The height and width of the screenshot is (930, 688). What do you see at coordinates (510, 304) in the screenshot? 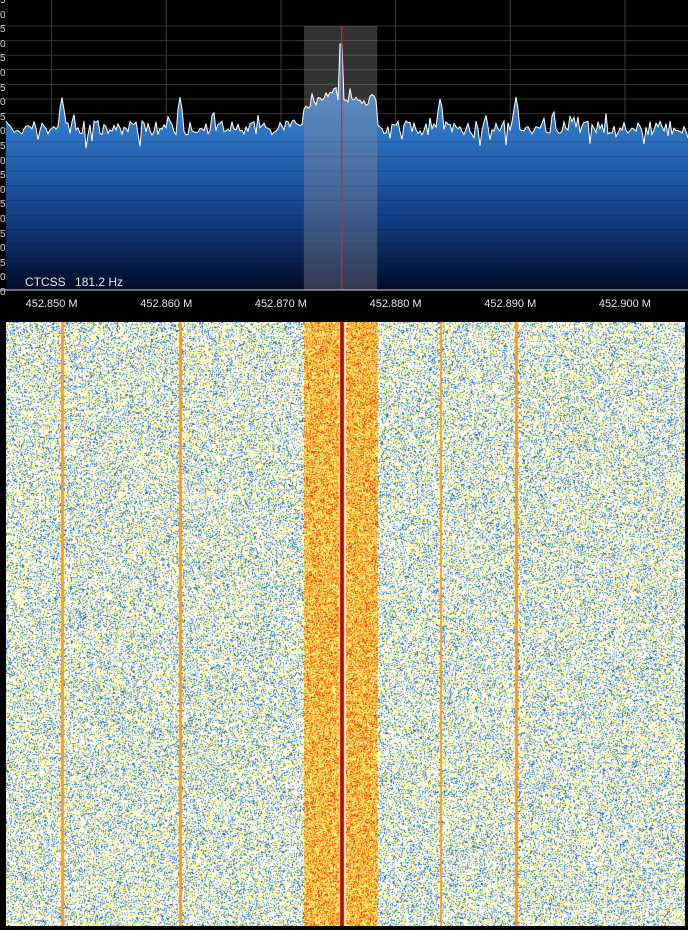
I see `frequency-tick-label: 452.890 M` at bounding box center [510, 304].